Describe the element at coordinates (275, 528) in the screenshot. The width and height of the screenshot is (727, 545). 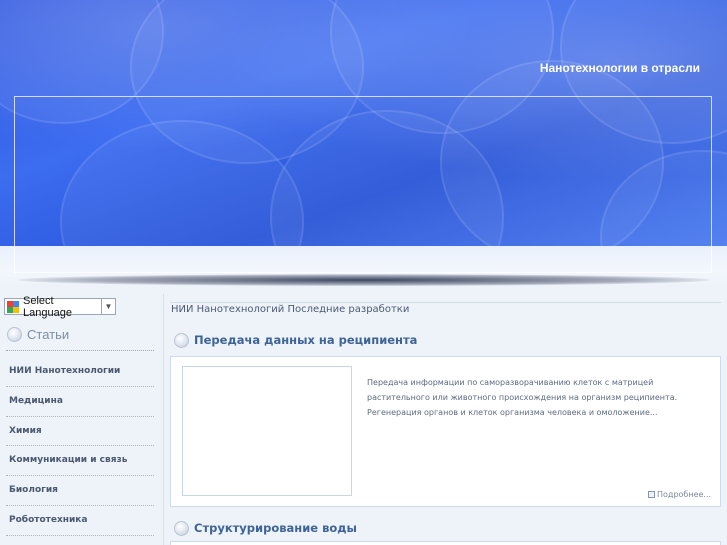
I see `article-title: Структурирование воды` at that location.